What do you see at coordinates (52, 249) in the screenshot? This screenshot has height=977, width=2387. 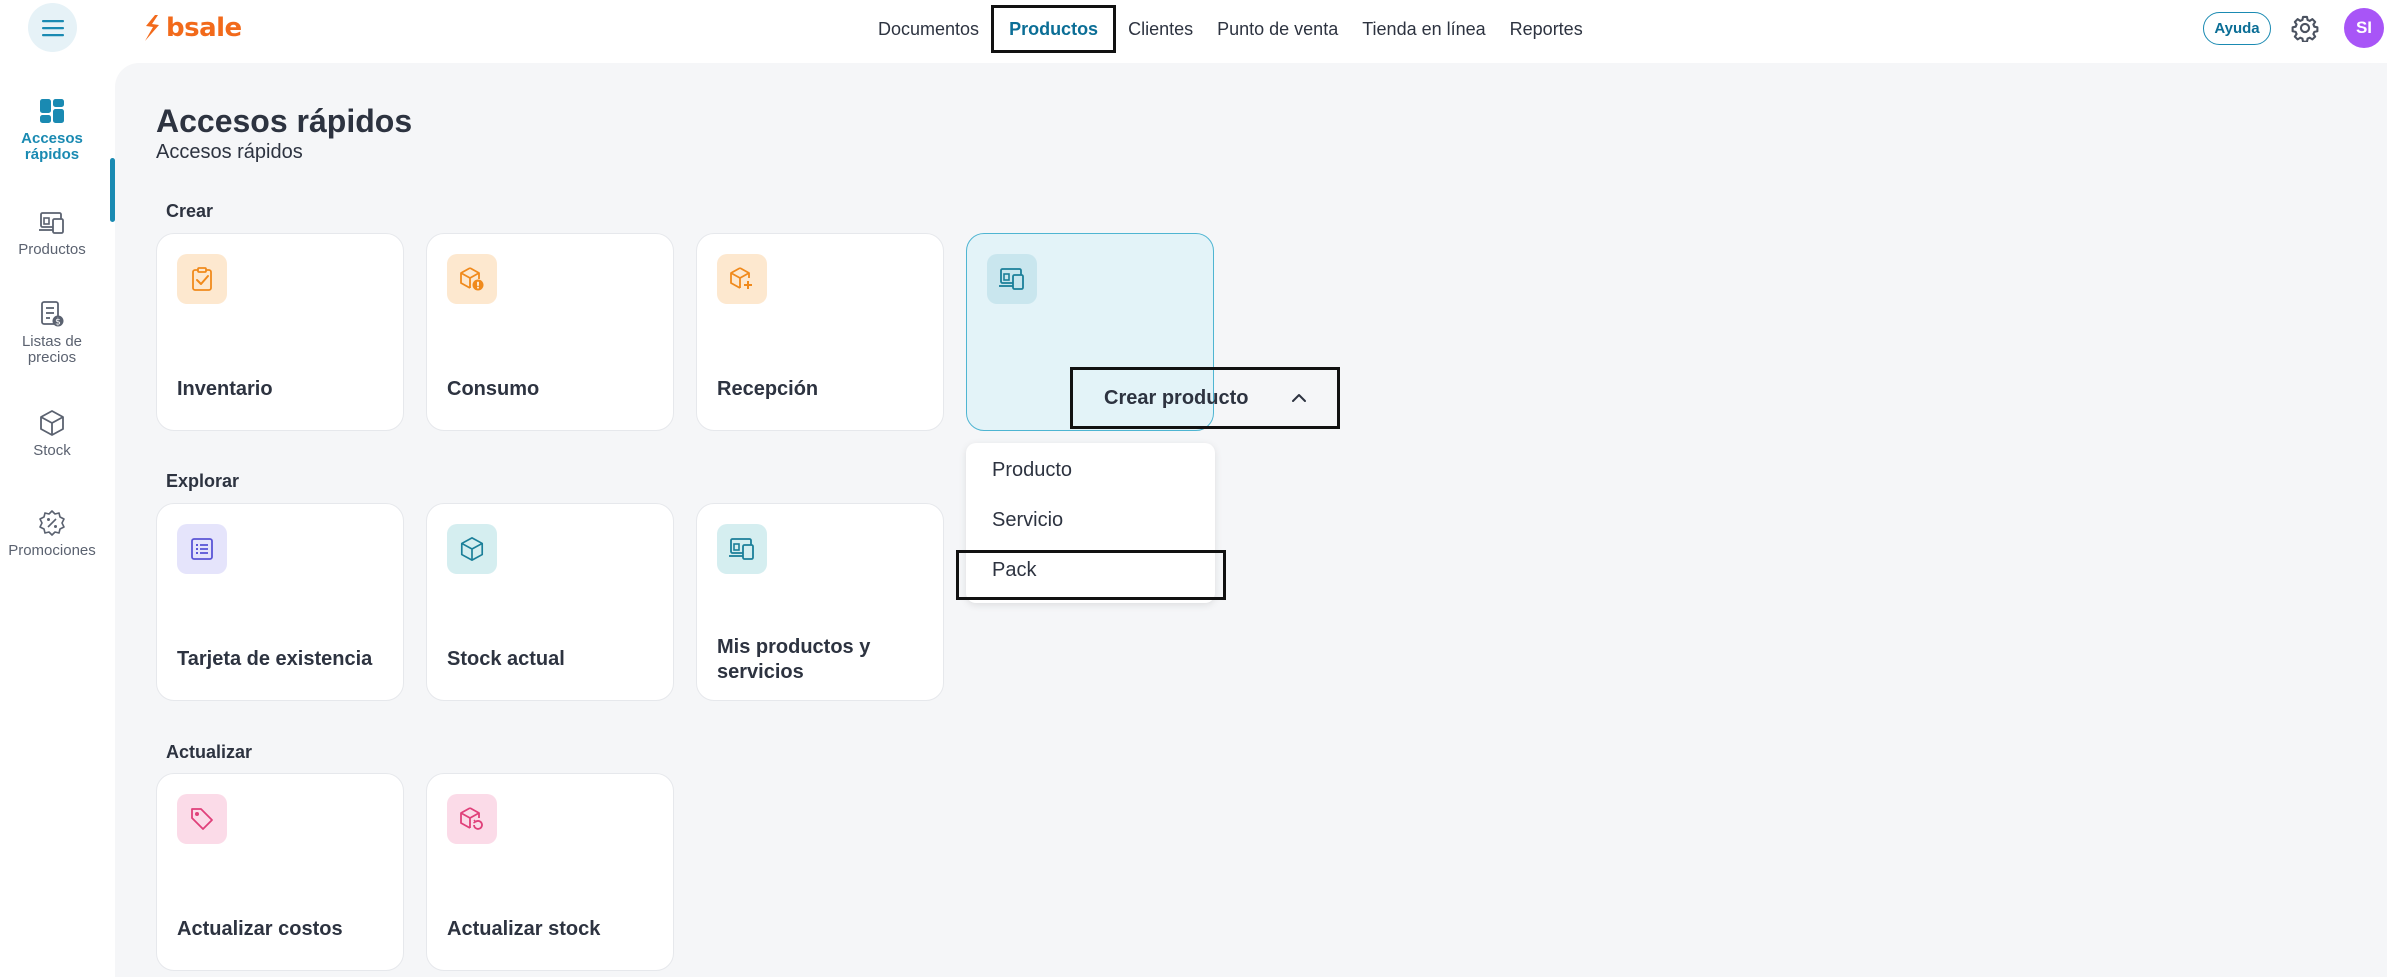 I see `sidebar-item-label: Productos` at bounding box center [52, 249].